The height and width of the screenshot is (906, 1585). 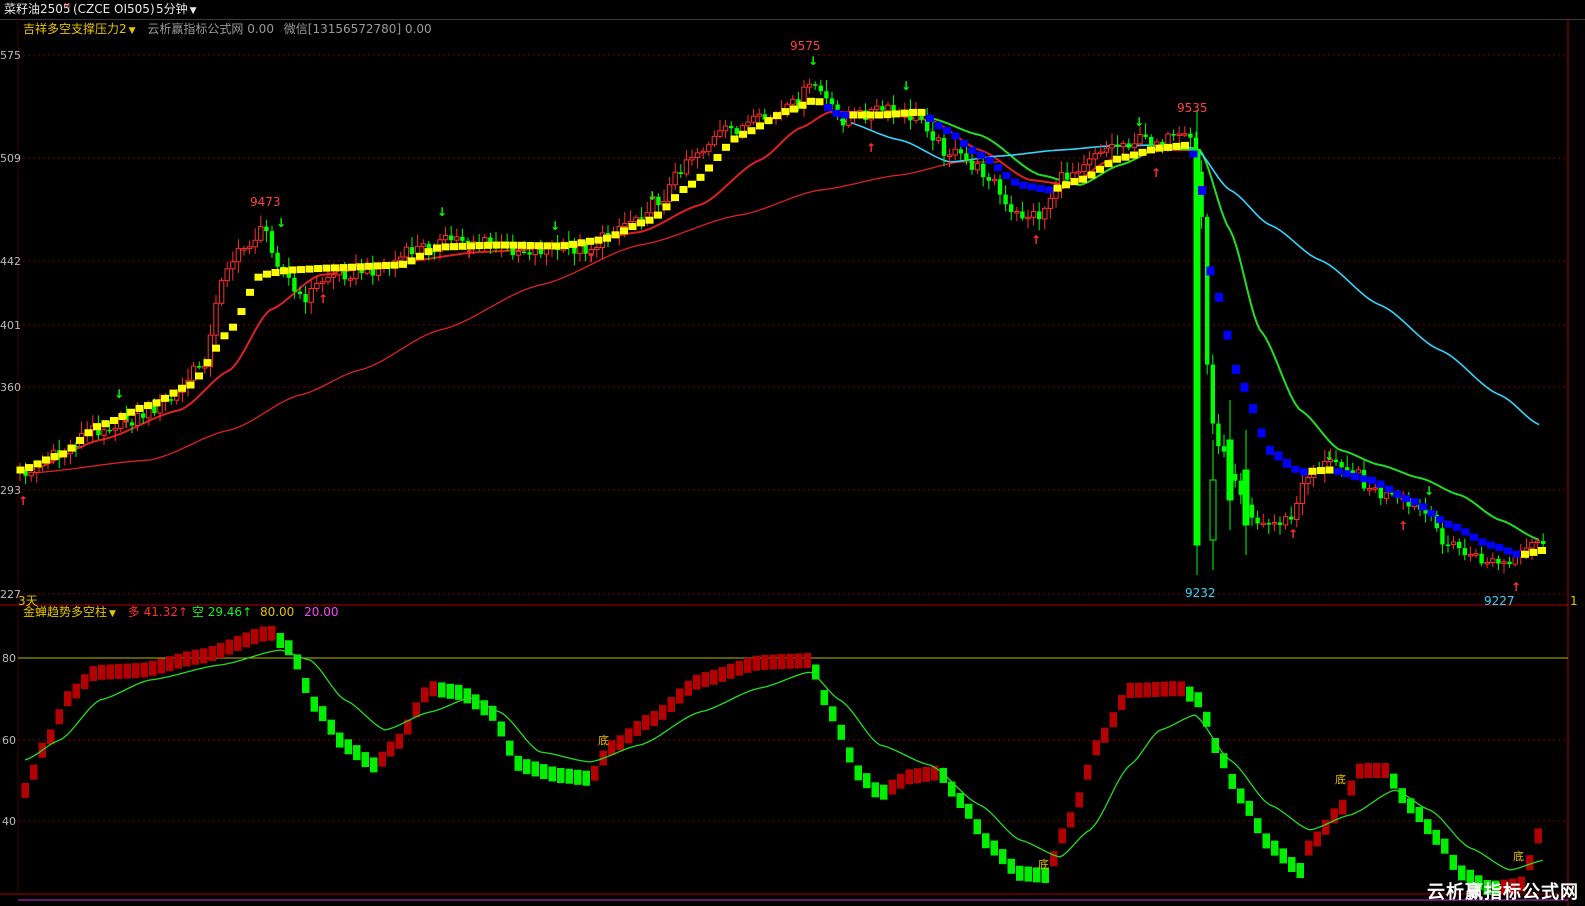 I want to click on price-annotation: 9535, so click(x=1192, y=108).